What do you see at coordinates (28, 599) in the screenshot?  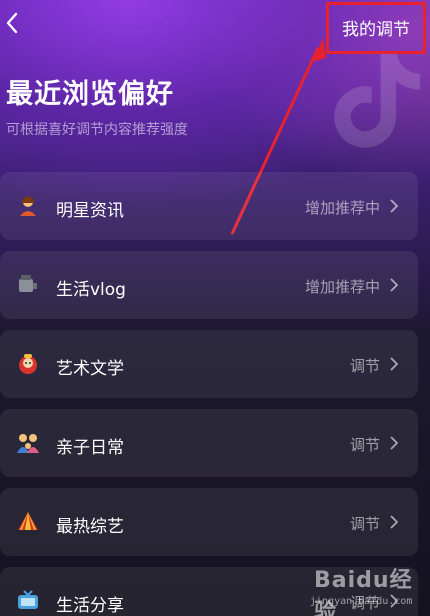 I see `tv-emoji-icon` at bounding box center [28, 599].